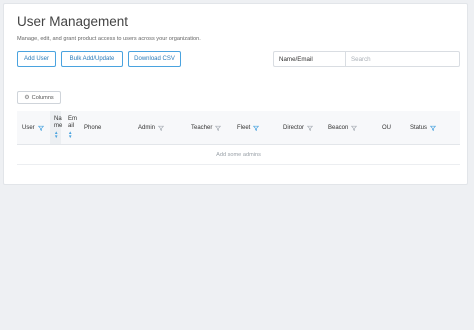  What do you see at coordinates (27, 97) in the screenshot?
I see `gear-icon: ⚙` at bounding box center [27, 97].